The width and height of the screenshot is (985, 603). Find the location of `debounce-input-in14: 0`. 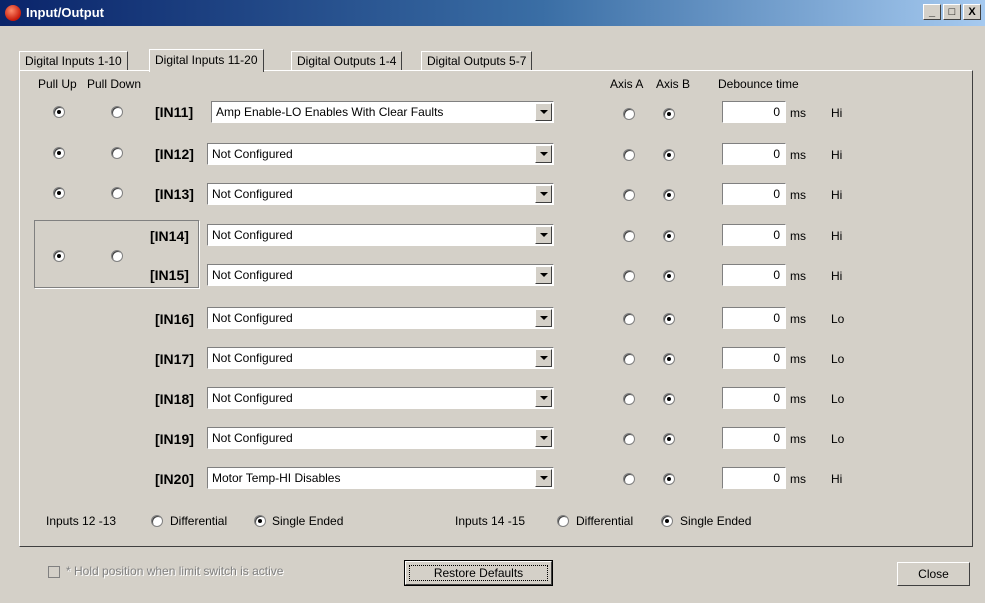

debounce-input-in14: 0 is located at coordinates (754, 235).